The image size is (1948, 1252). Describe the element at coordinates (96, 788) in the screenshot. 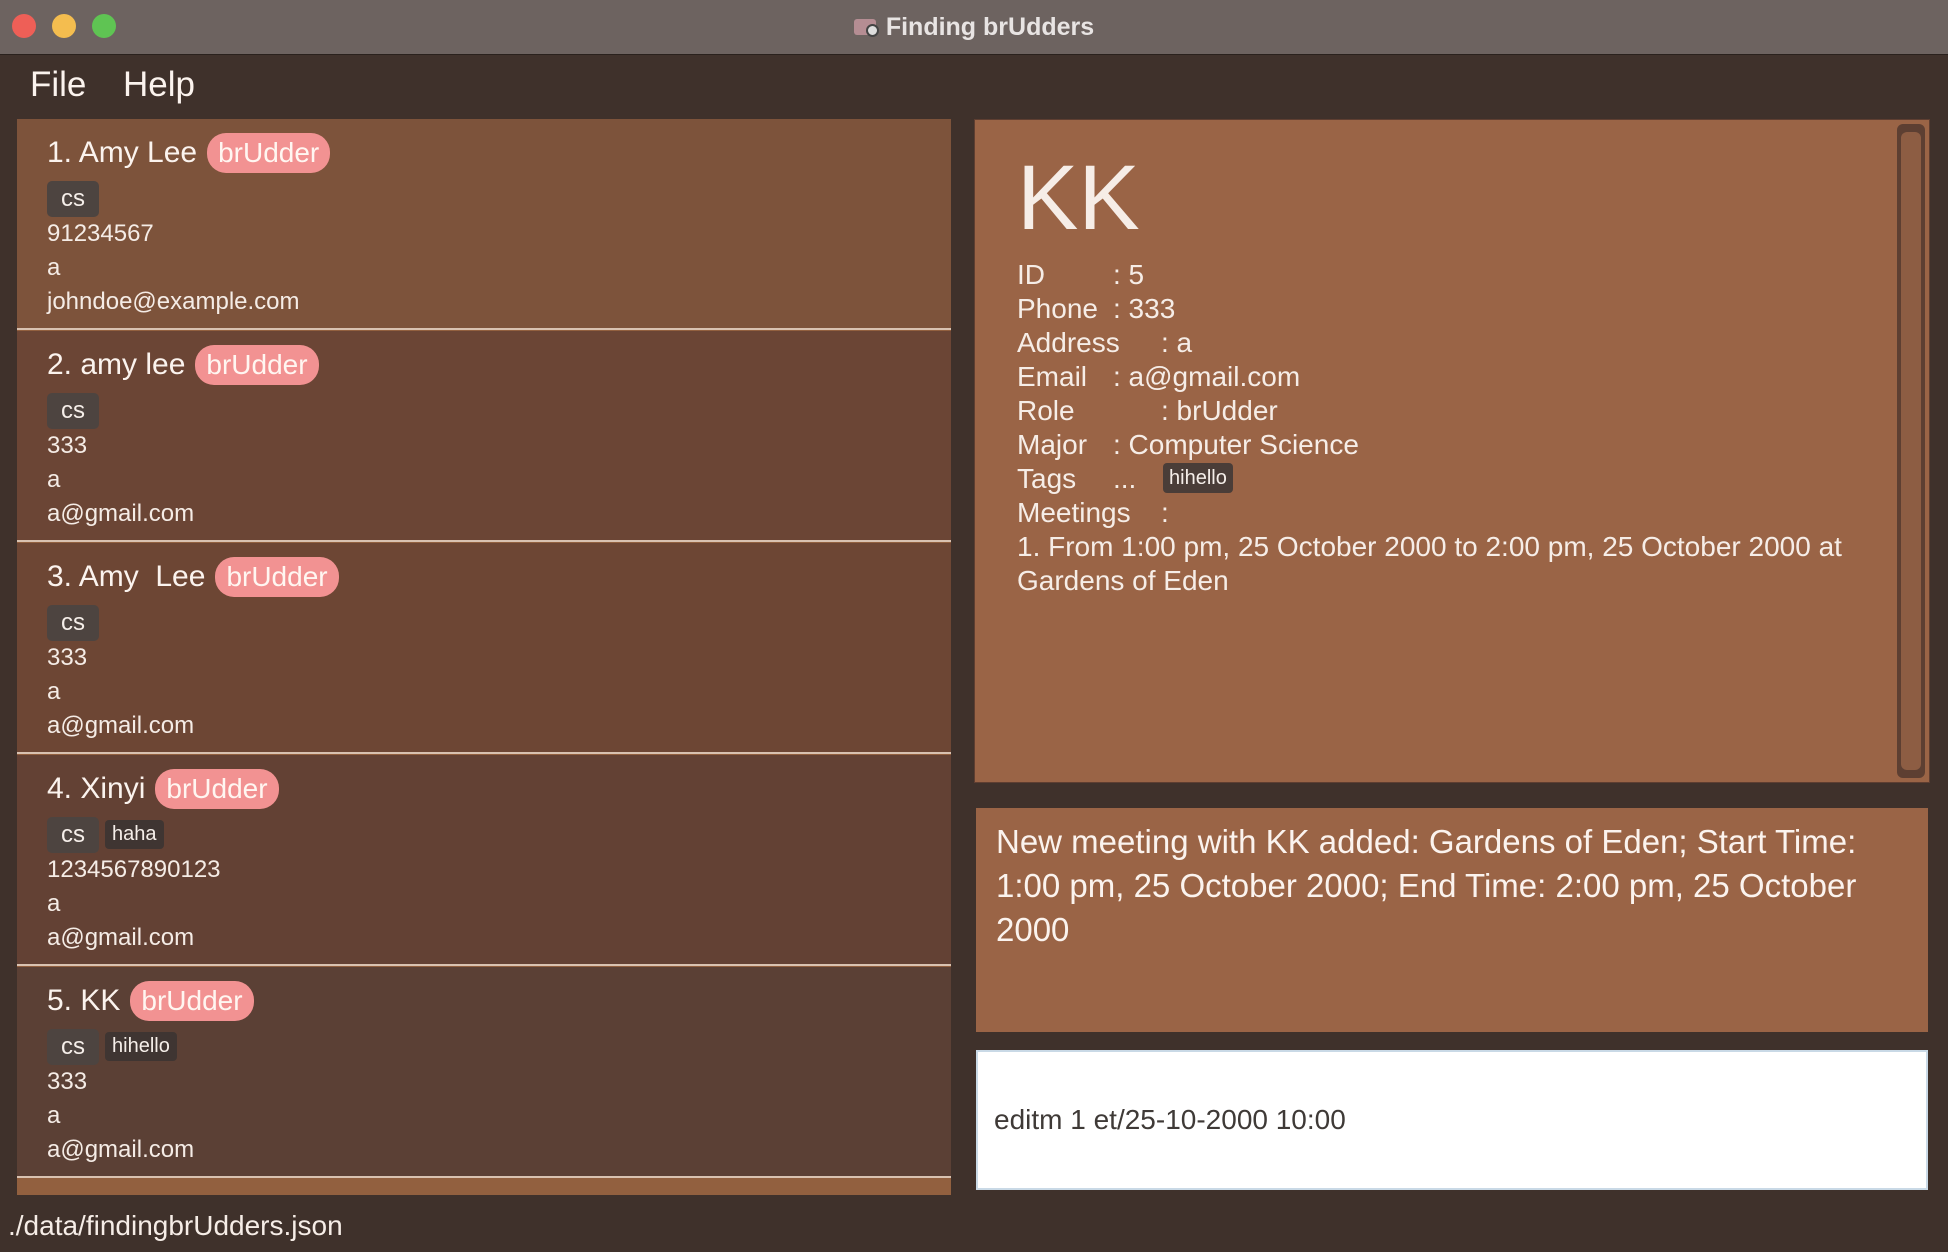

I see `person-name: 4. Xinyi` at that location.